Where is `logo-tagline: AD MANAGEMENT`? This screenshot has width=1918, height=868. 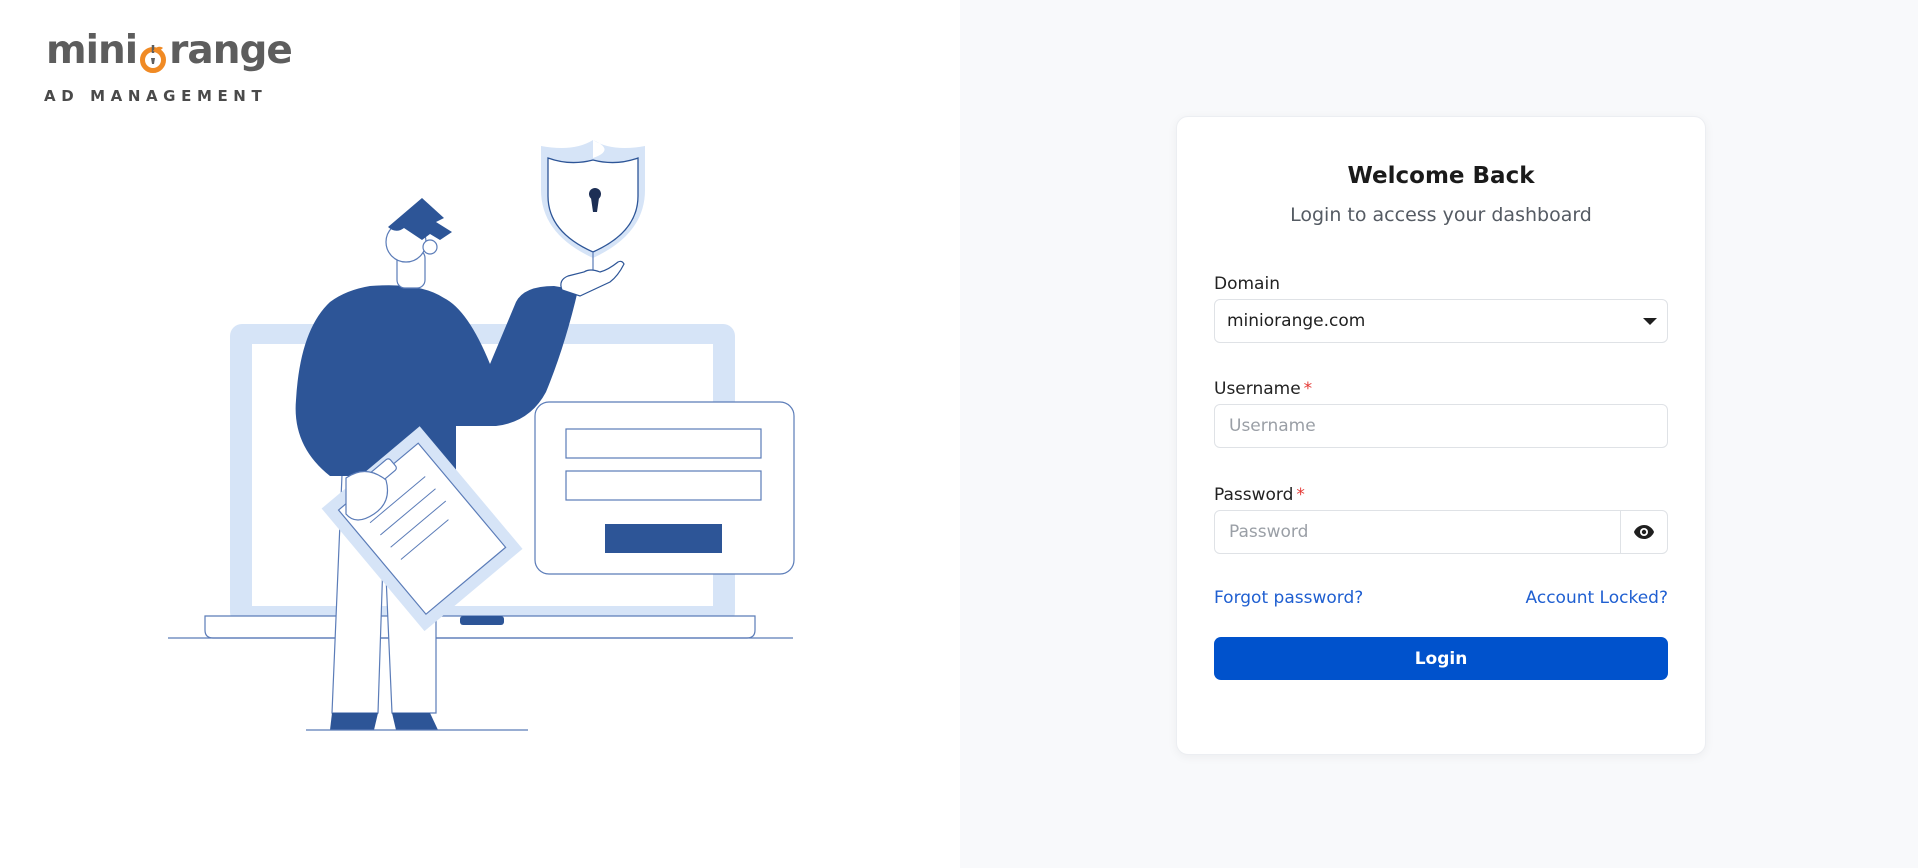
logo-tagline: AD MANAGEMENT is located at coordinates (156, 96).